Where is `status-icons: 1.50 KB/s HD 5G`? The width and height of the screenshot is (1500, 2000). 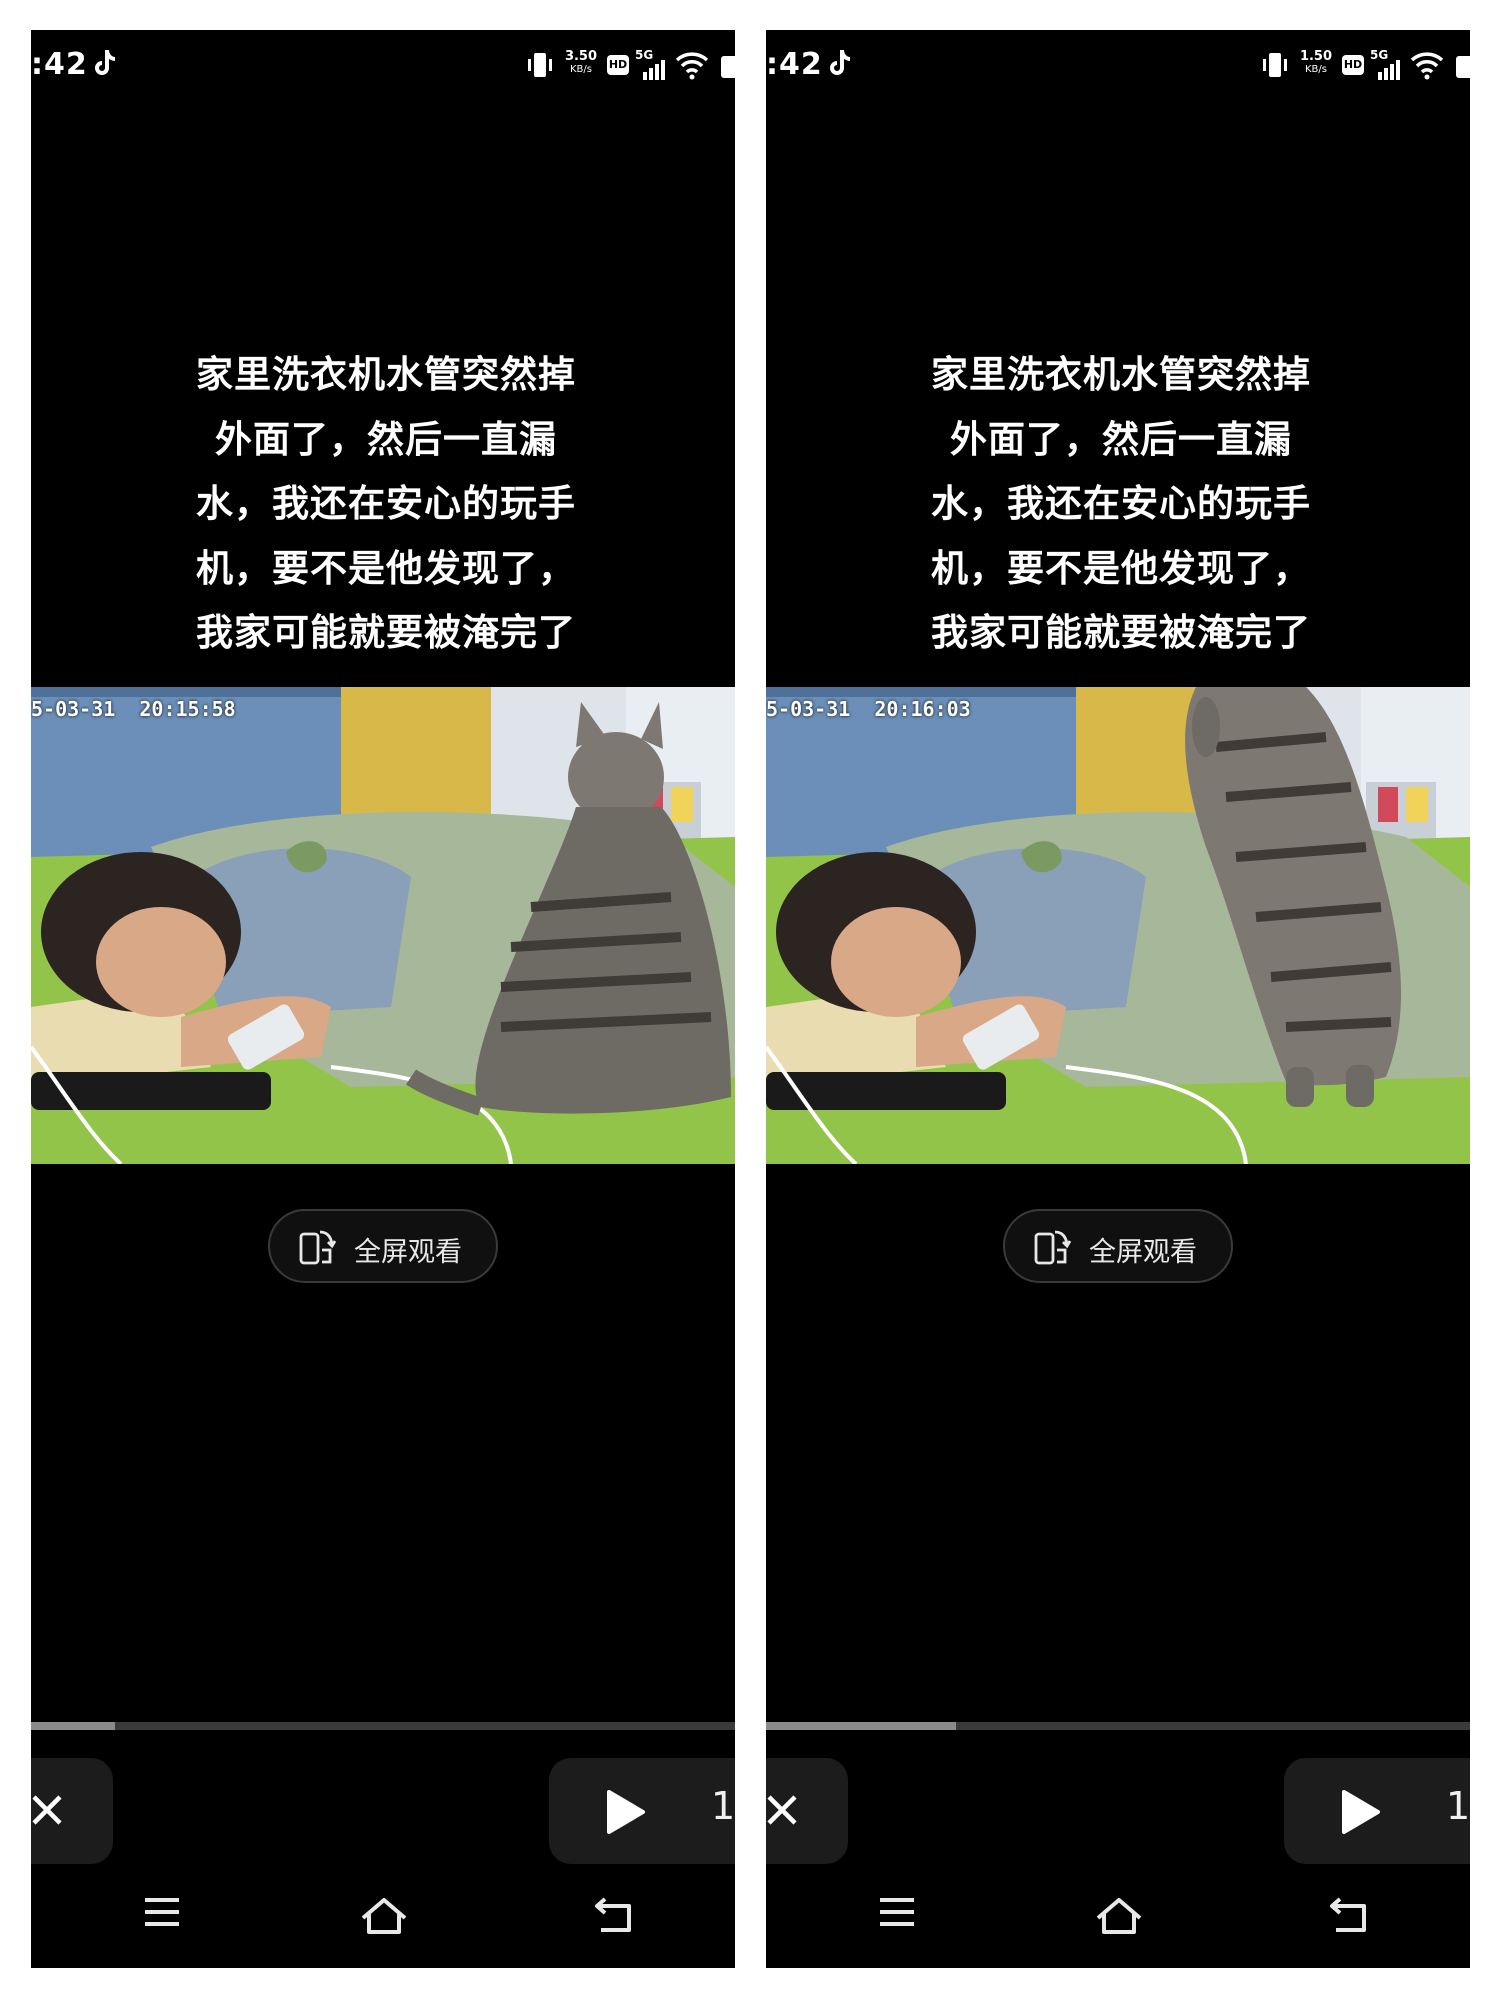 status-icons: 1.50 KB/s HD 5G is located at coordinates (1365, 64).